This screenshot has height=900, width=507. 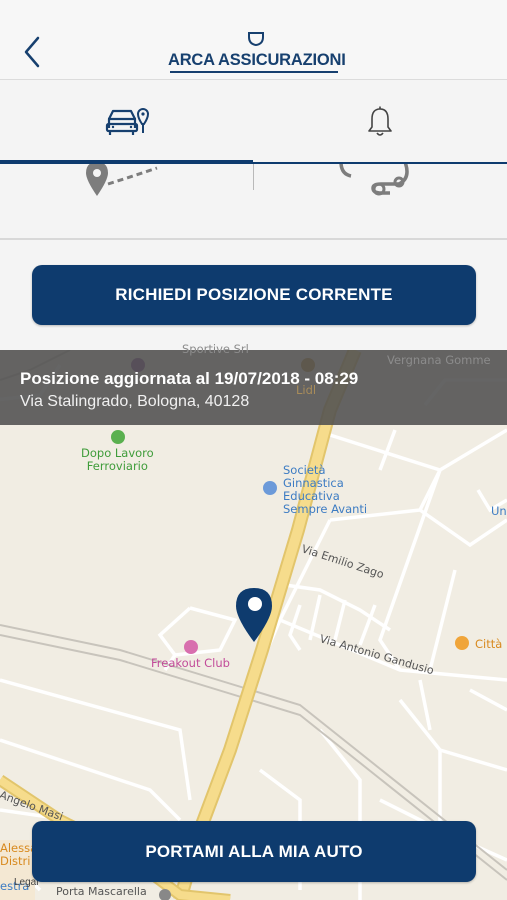 I want to click on logo-text: ARCA ASSICURAZIONI, so click(x=257, y=60).